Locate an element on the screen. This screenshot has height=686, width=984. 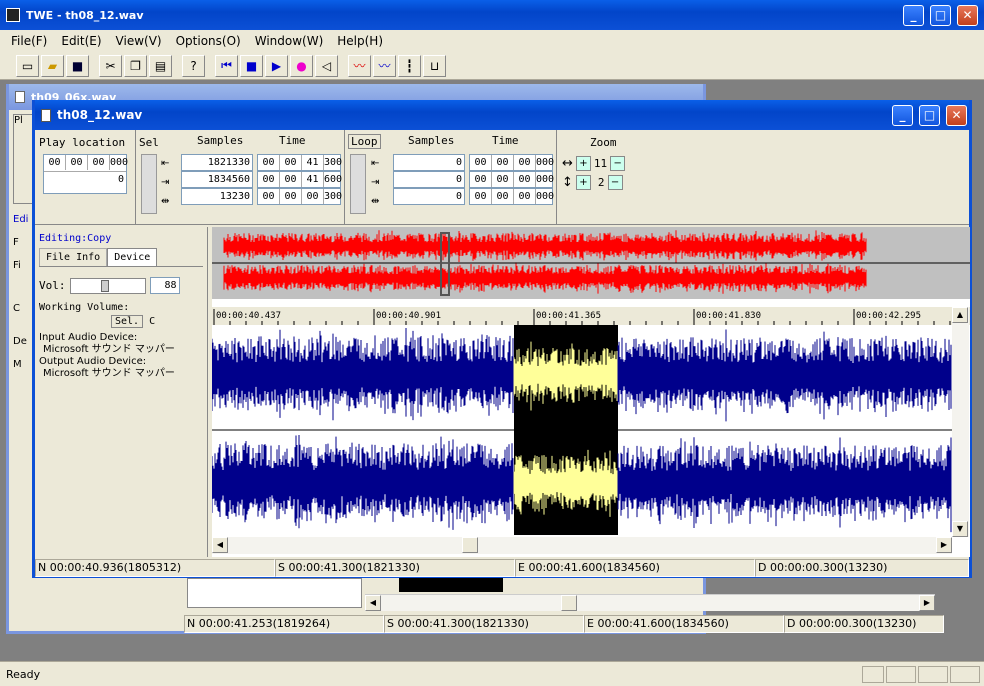
loop-start-time: 00 00 00 000 is located at coordinates (511, 162).